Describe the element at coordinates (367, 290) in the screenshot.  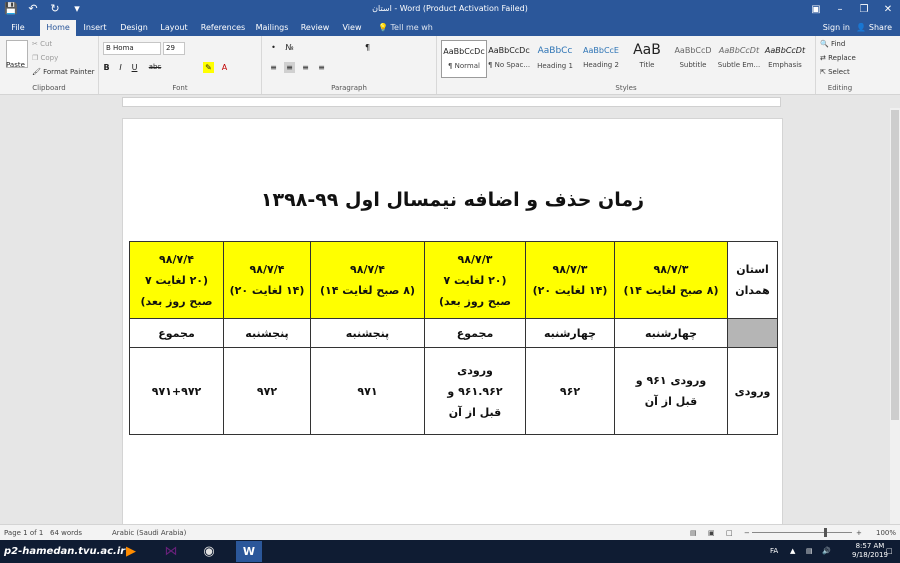
I see `header-time: (۸ صبح لغایت ۱۴)` at that location.